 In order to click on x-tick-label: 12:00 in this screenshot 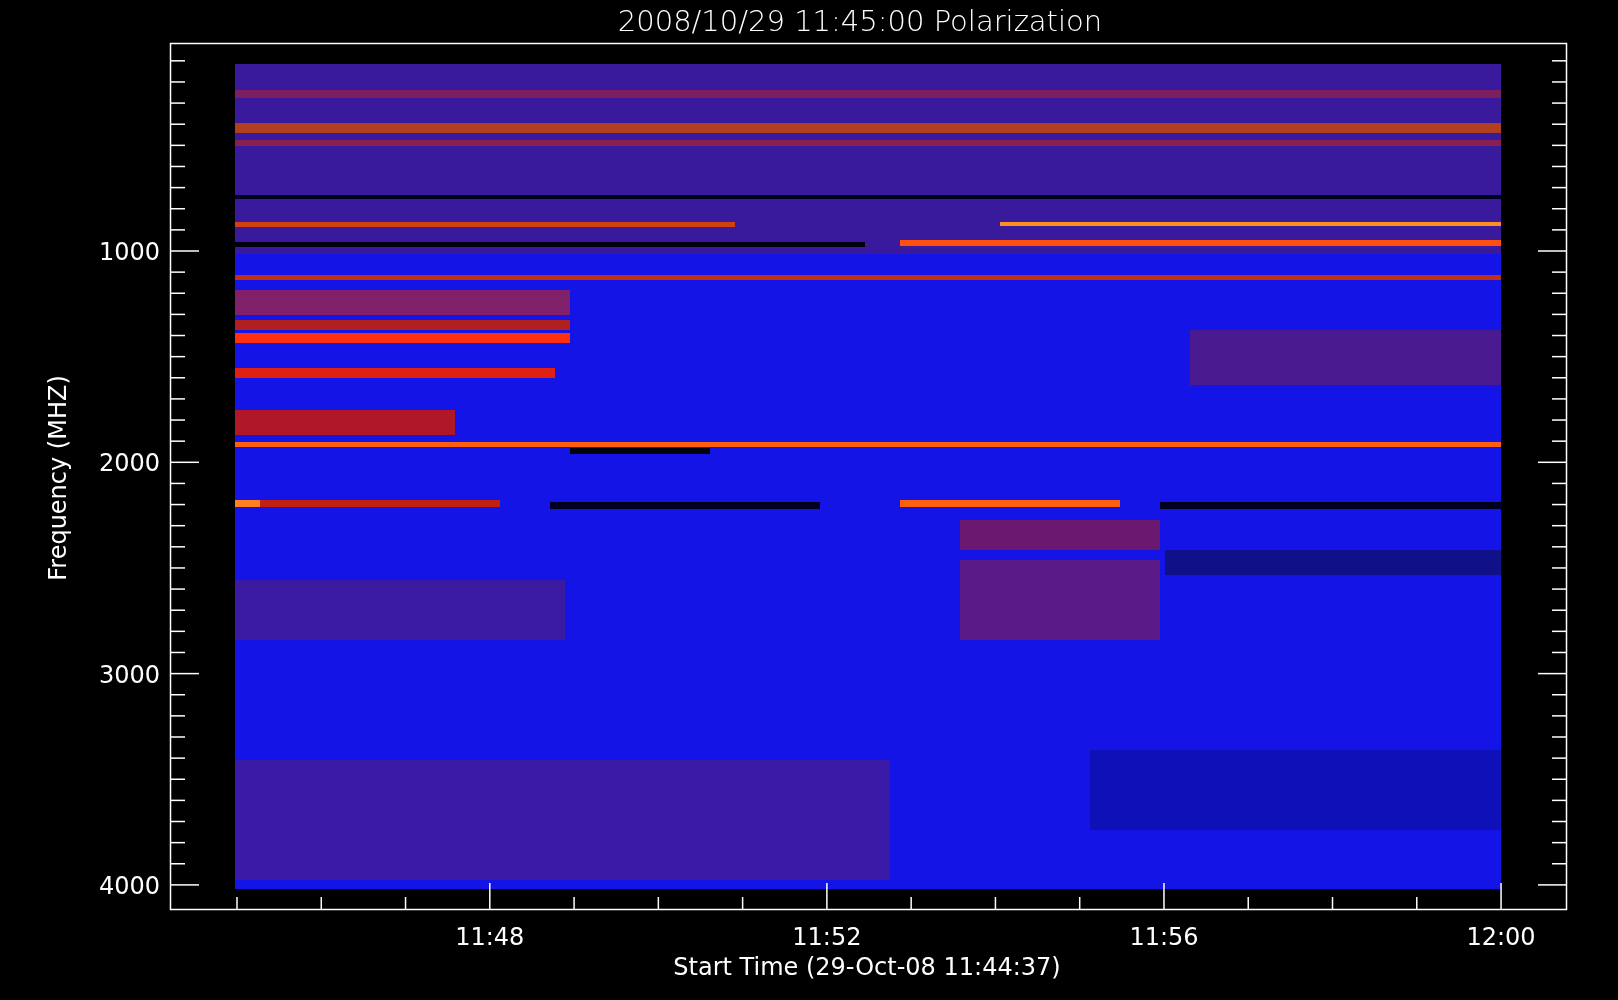, I will do `click(1501, 937)`.